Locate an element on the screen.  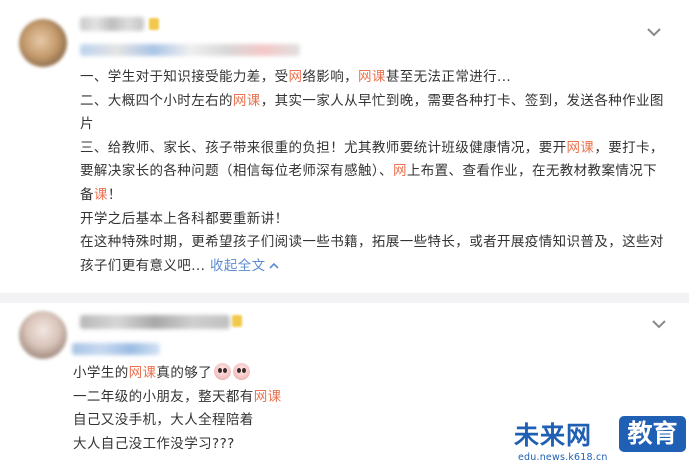
post-text: 片 is located at coordinates (87, 124).